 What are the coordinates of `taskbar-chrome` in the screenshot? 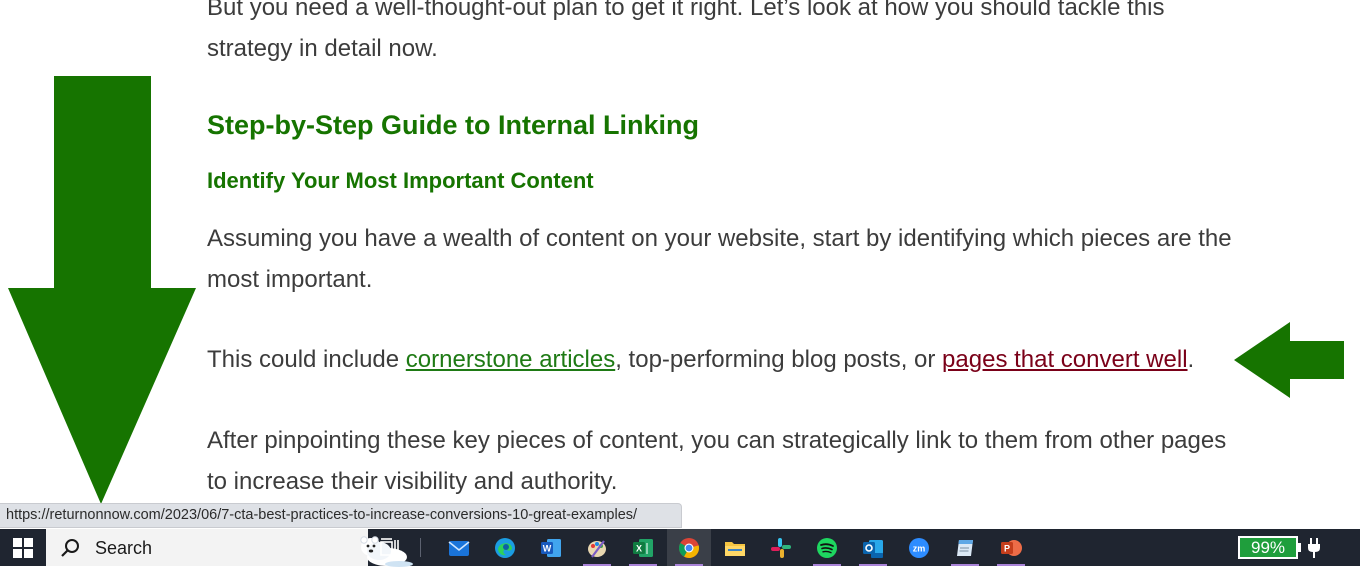 It's located at (689, 547).